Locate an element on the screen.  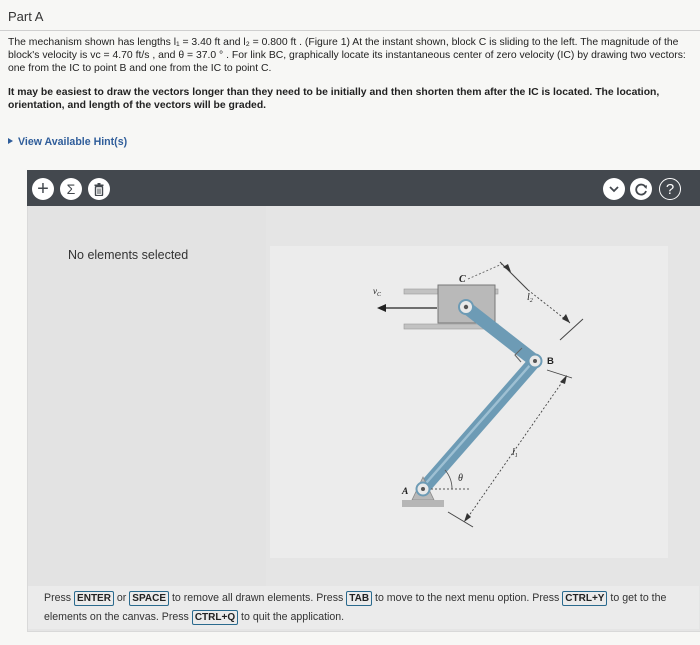
delete-button is located at coordinates (99, 189).